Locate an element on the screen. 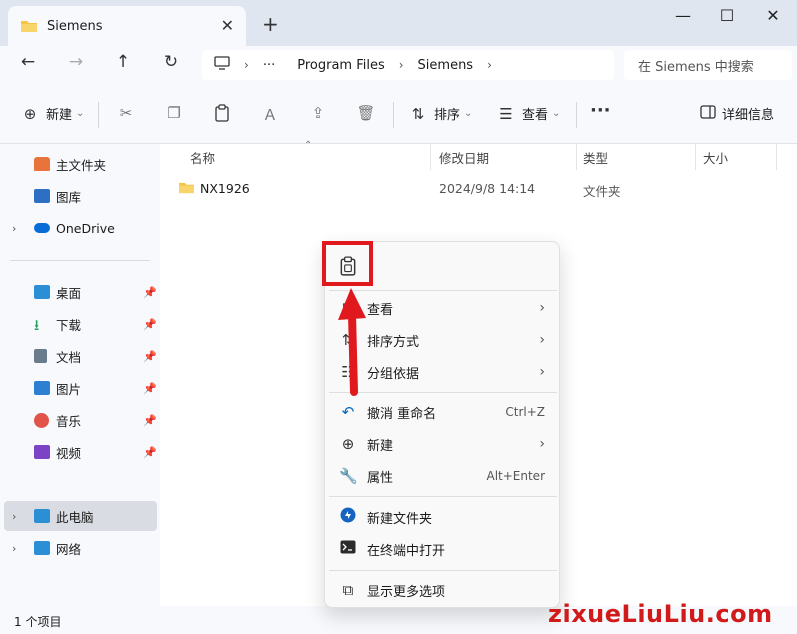 Image resolution: width=797 pixels, height=634 pixels. computer-icon is located at coordinates (42, 516).